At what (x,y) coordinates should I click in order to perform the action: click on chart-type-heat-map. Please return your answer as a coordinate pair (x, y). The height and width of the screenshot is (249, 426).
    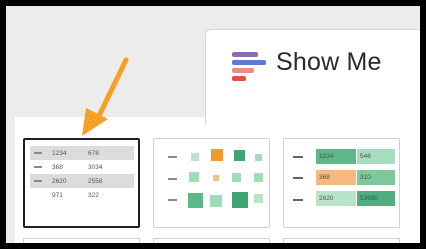
    Looking at the image, I should click on (211, 183).